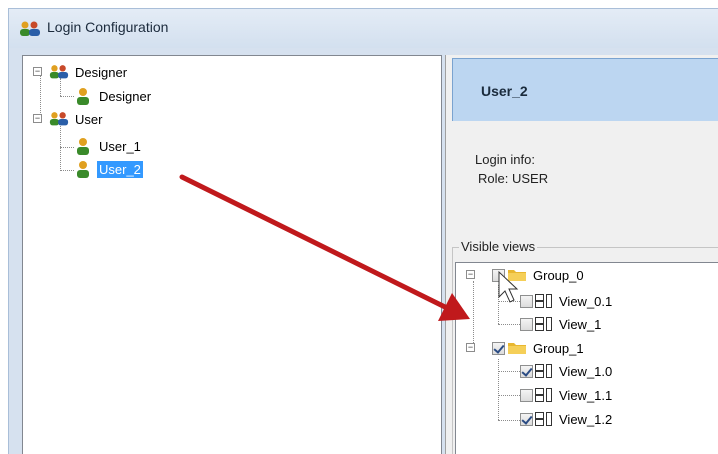 This screenshot has height=454, width=718. Describe the element at coordinates (498, 275) in the screenshot. I see `group-0-checkbox` at that location.